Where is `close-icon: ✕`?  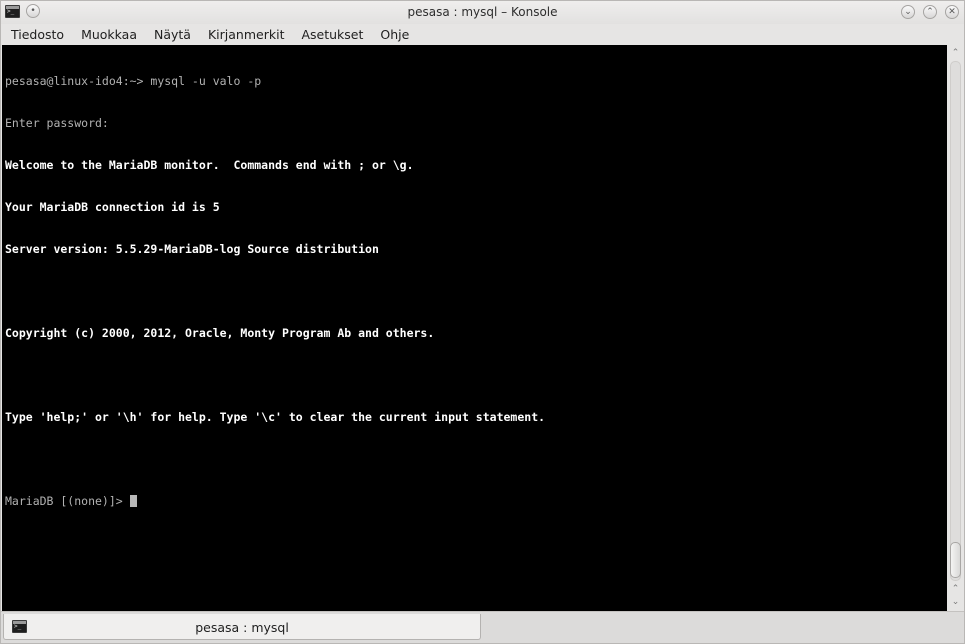 close-icon: ✕ is located at coordinates (952, 11).